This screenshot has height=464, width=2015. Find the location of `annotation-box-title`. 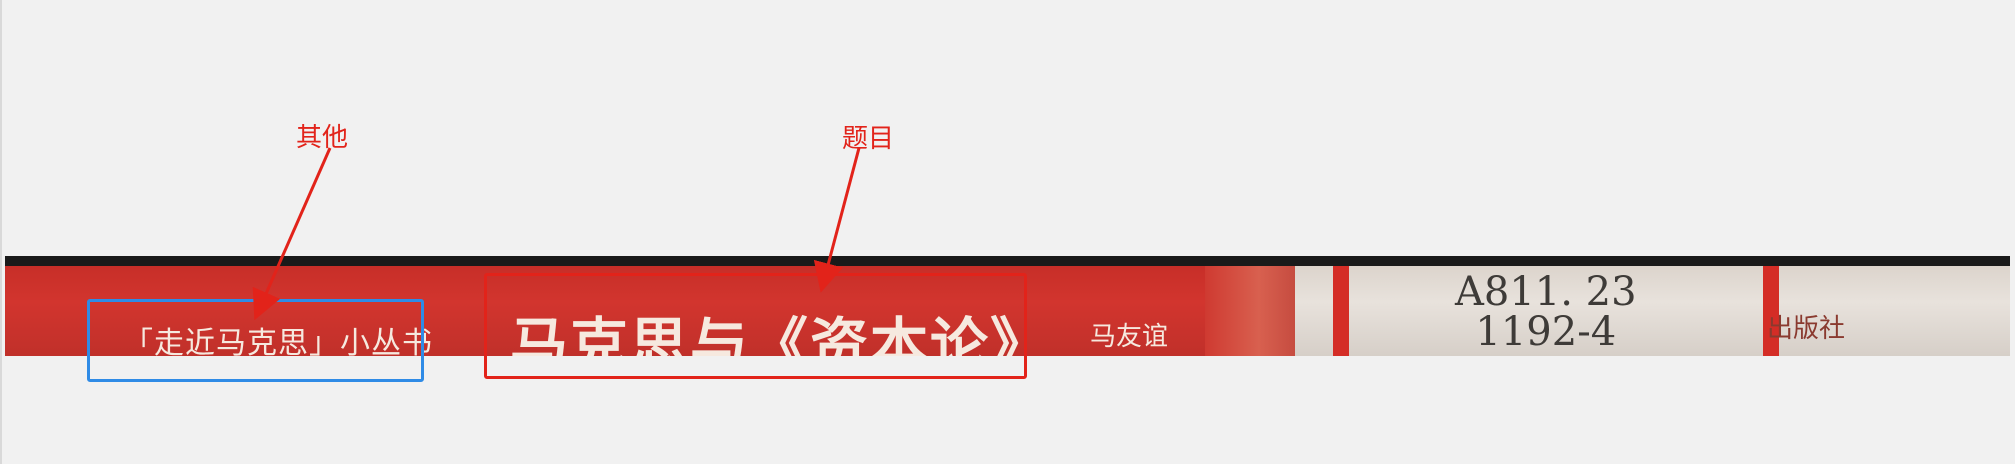

annotation-box-title is located at coordinates (755, 326).